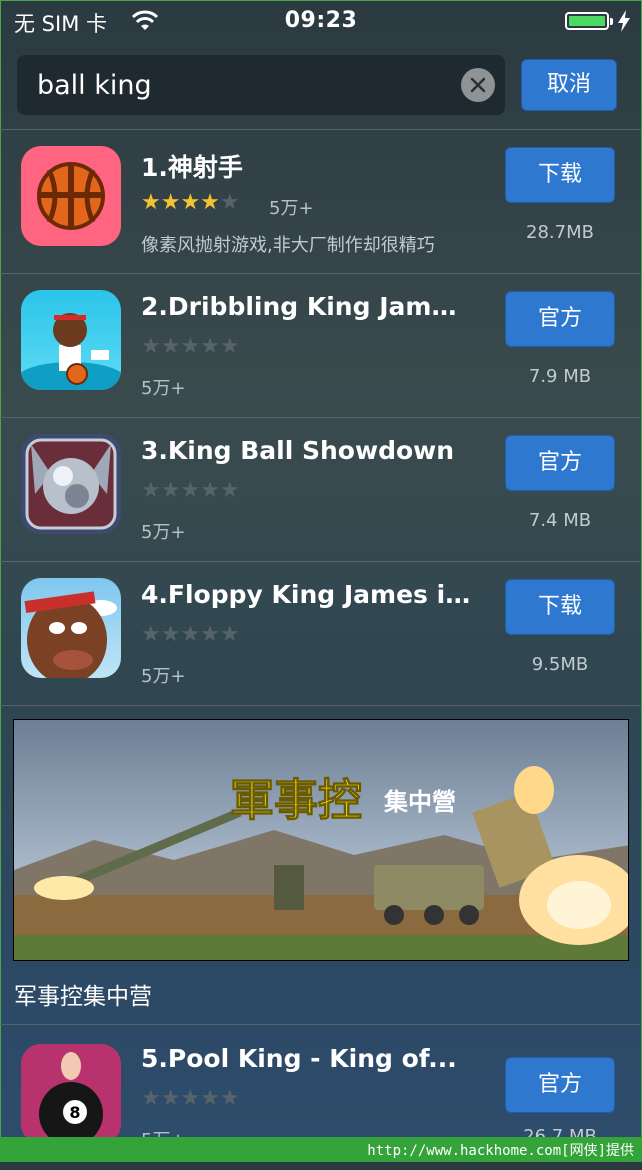 The height and width of the screenshot is (1170, 642). I want to click on cancel-button: 取消, so click(569, 85).